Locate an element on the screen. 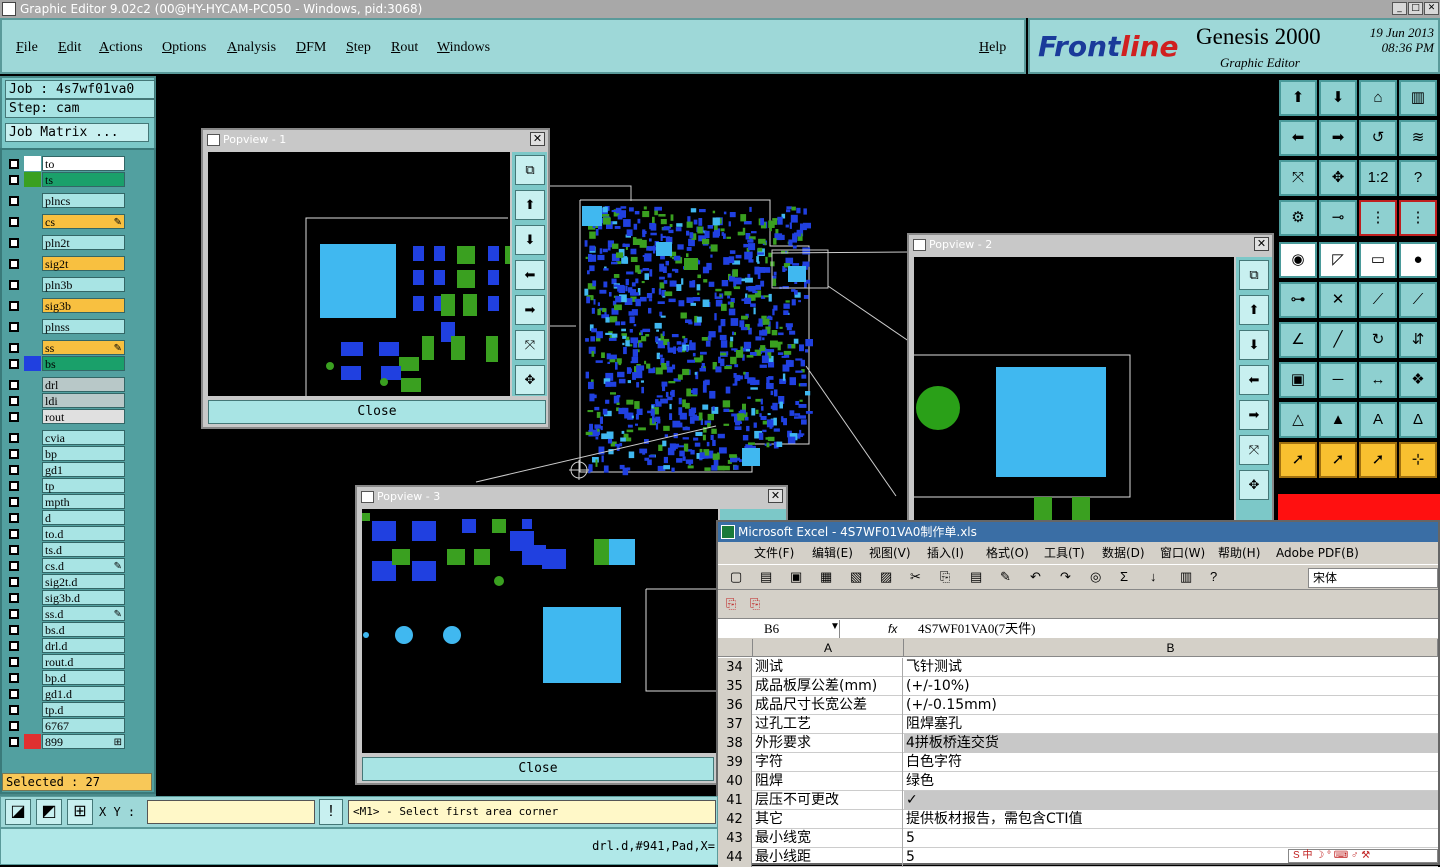  excel-menu-item: 文件(F) is located at coordinates (774, 553).